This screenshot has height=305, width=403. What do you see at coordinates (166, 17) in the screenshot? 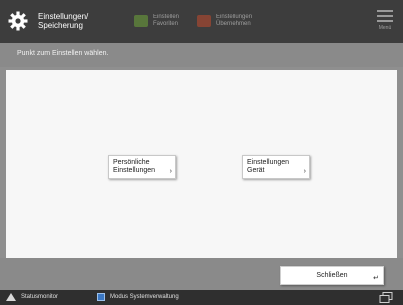
I see `tab-favorites-line1: Einstellen` at bounding box center [166, 17].